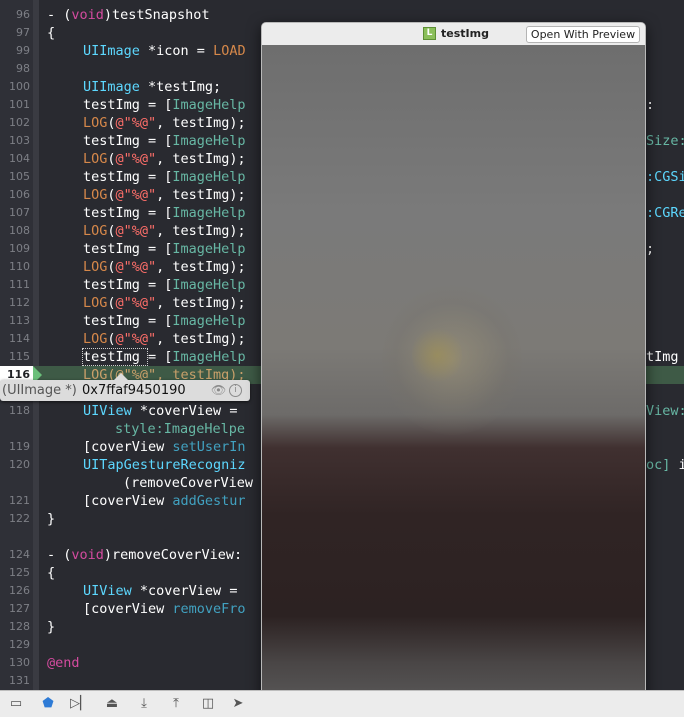  What do you see at coordinates (48, 704) in the screenshot?
I see `breakpoints-toggle-icon: ⬟` at bounding box center [48, 704].